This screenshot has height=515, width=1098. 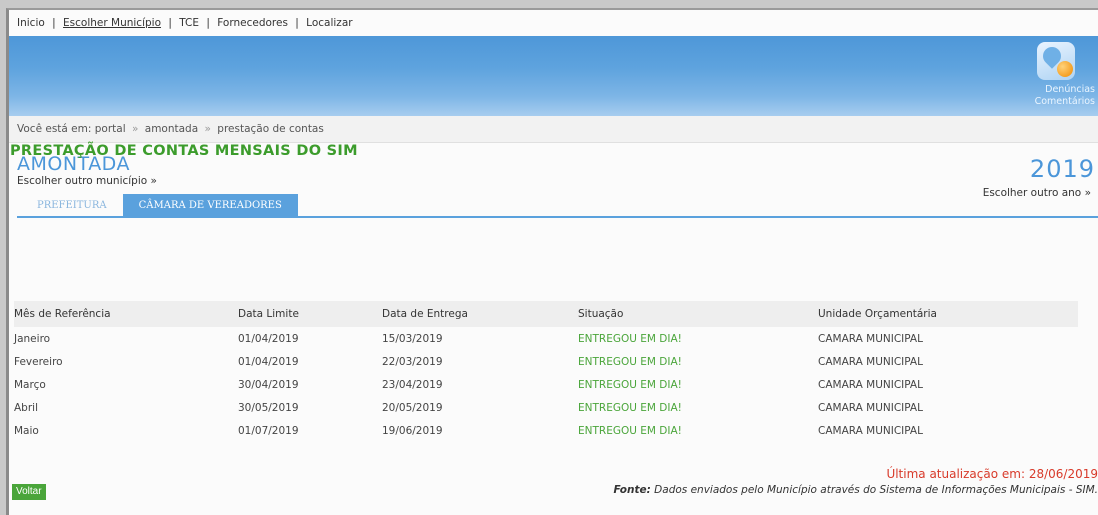 What do you see at coordinates (310, 314) in the screenshot?
I see `header-data-limite: Data Limite` at bounding box center [310, 314].